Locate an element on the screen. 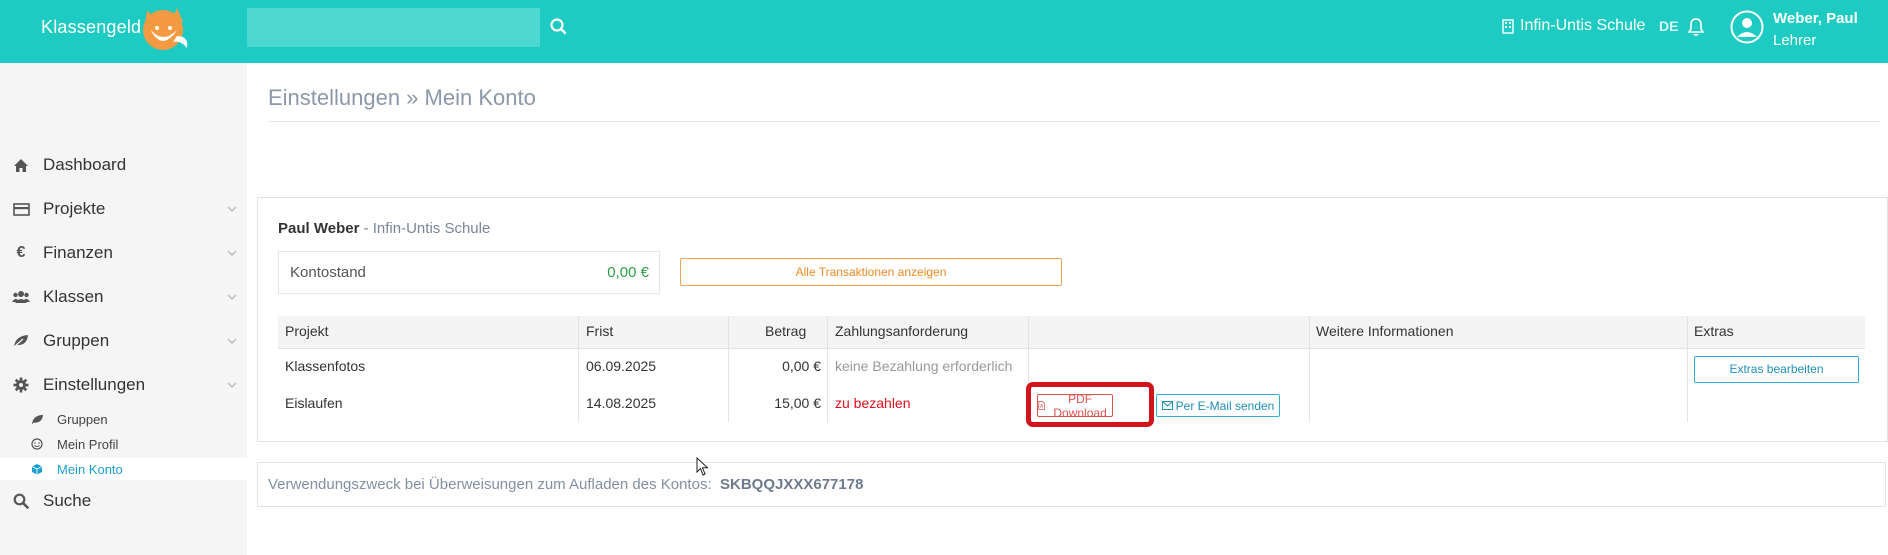 Image resolution: width=1888 pixels, height=555 pixels. sidebar-subitem-gruppen: Gruppen is located at coordinates (123, 419).